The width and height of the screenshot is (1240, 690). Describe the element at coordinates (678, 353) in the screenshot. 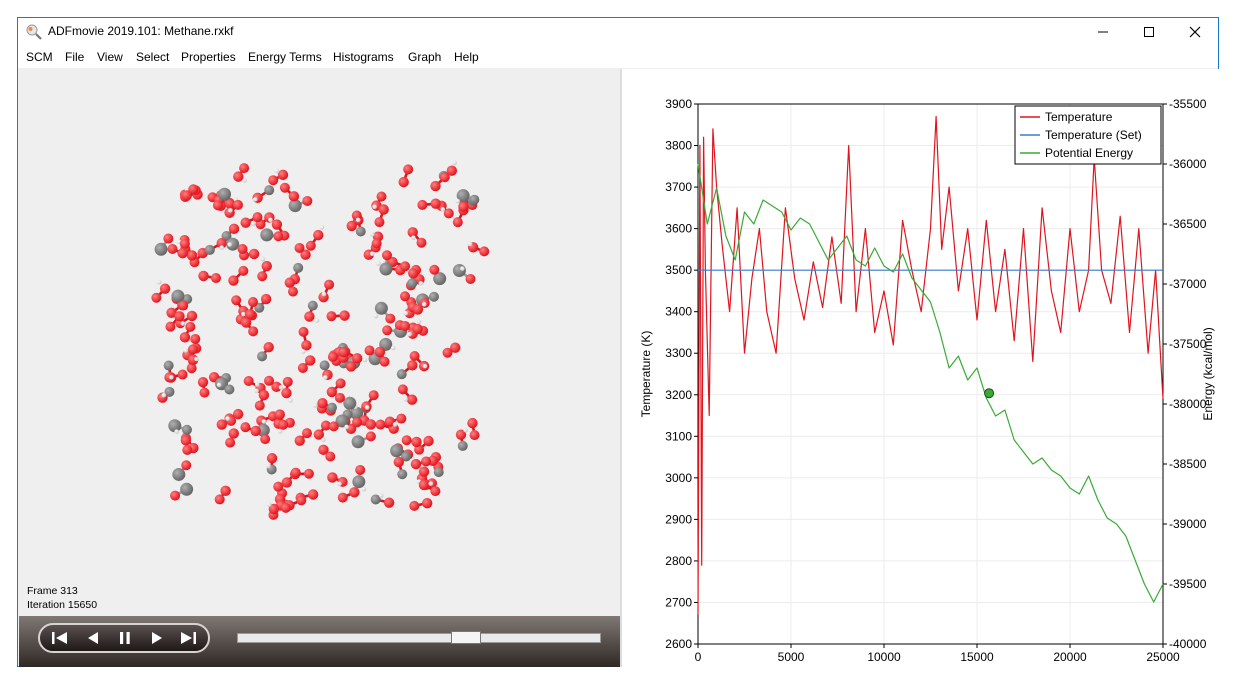

I see `y-tick-label: 3300` at that location.